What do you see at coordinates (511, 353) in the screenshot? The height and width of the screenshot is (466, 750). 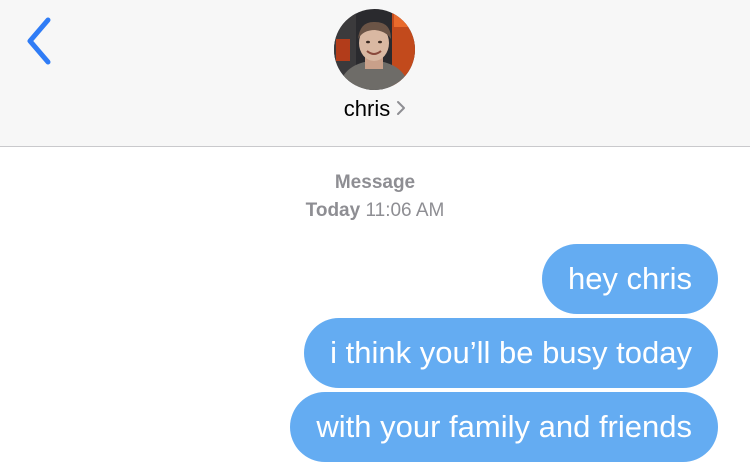 I see `sent-message-bubble: i think you’ll be busy today` at bounding box center [511, 353].